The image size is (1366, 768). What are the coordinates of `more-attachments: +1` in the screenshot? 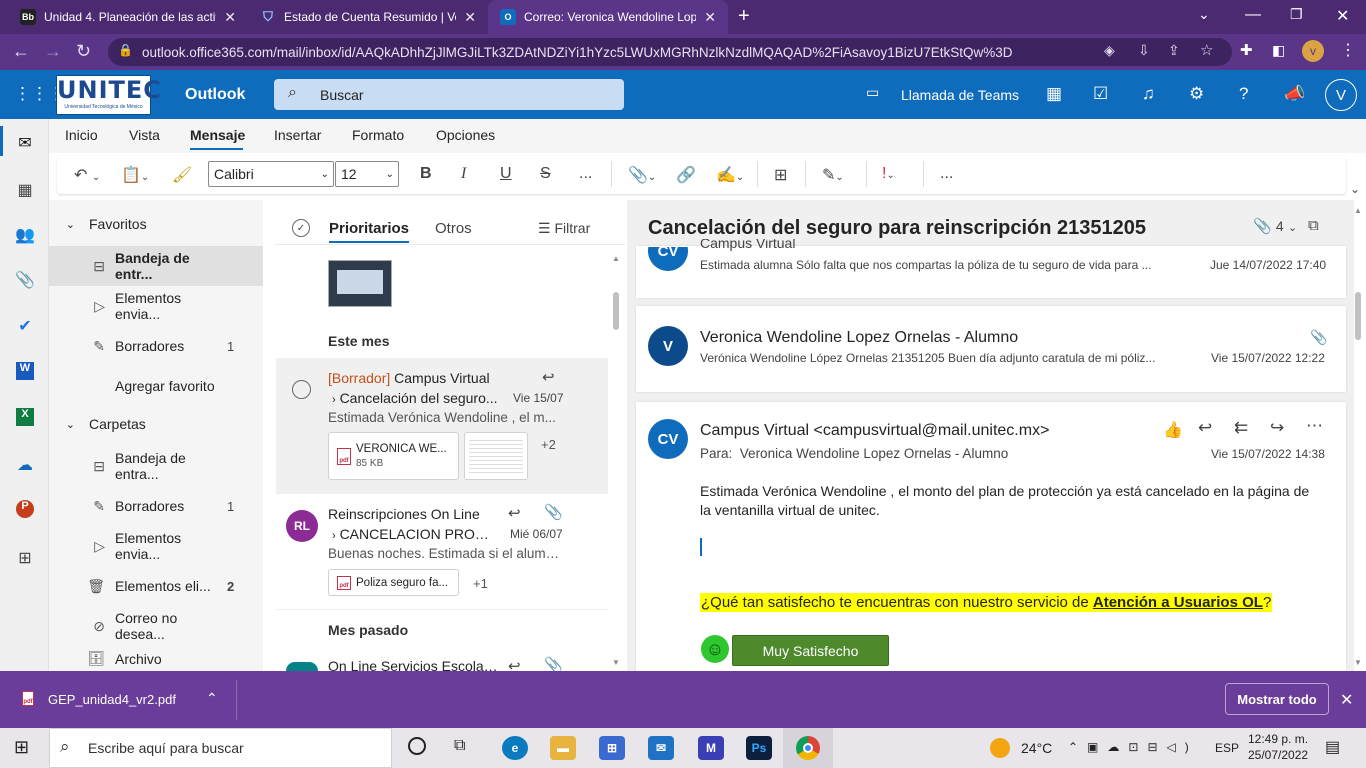 It's located at (480, 583).